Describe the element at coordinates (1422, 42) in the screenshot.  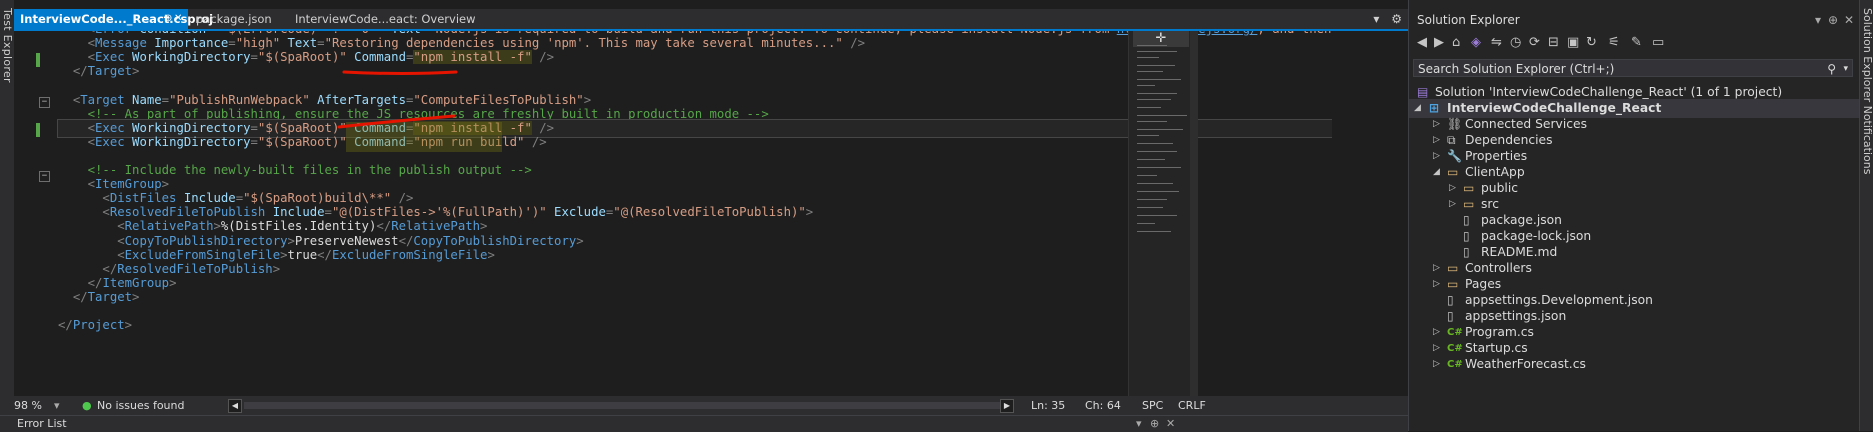
I see `back-icon: ◀` at that location.